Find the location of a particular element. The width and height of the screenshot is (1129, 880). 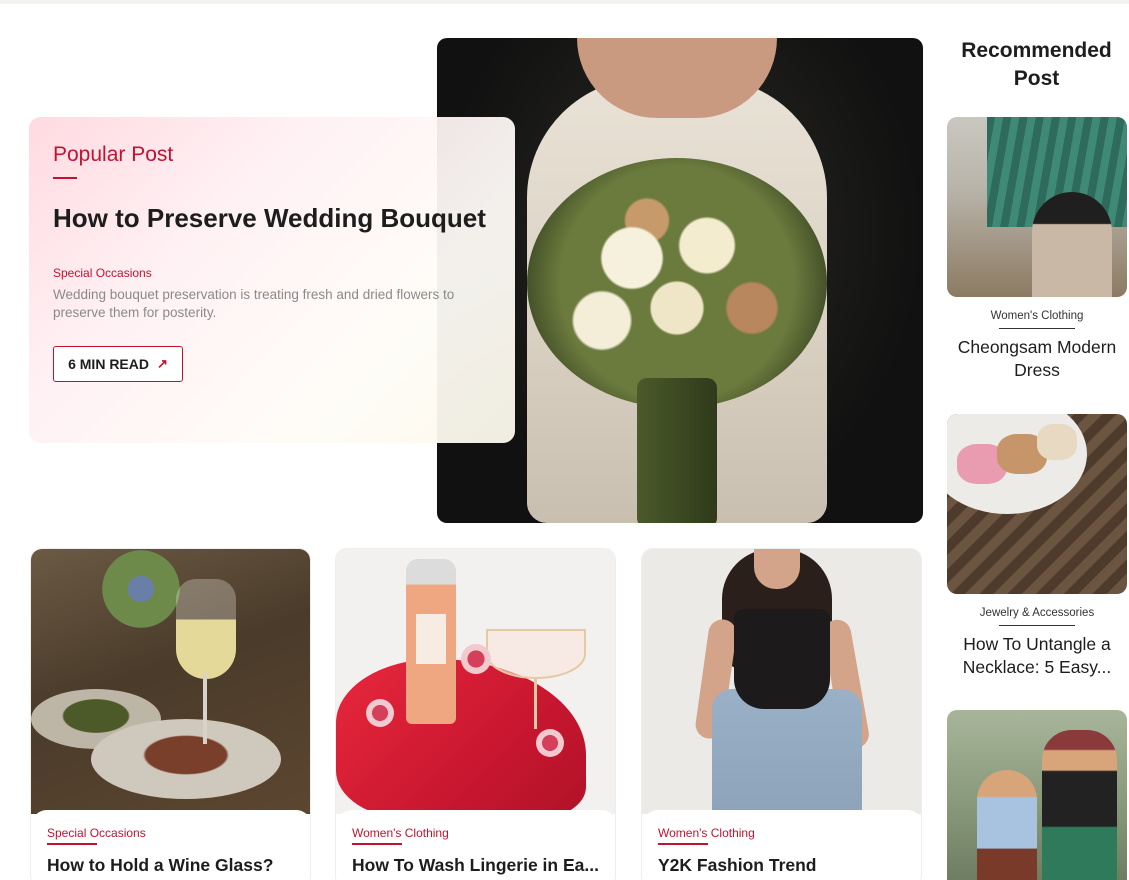

popular-post-title: How to Preserve Wedding Bouquet is located at coordinates (269, 218).